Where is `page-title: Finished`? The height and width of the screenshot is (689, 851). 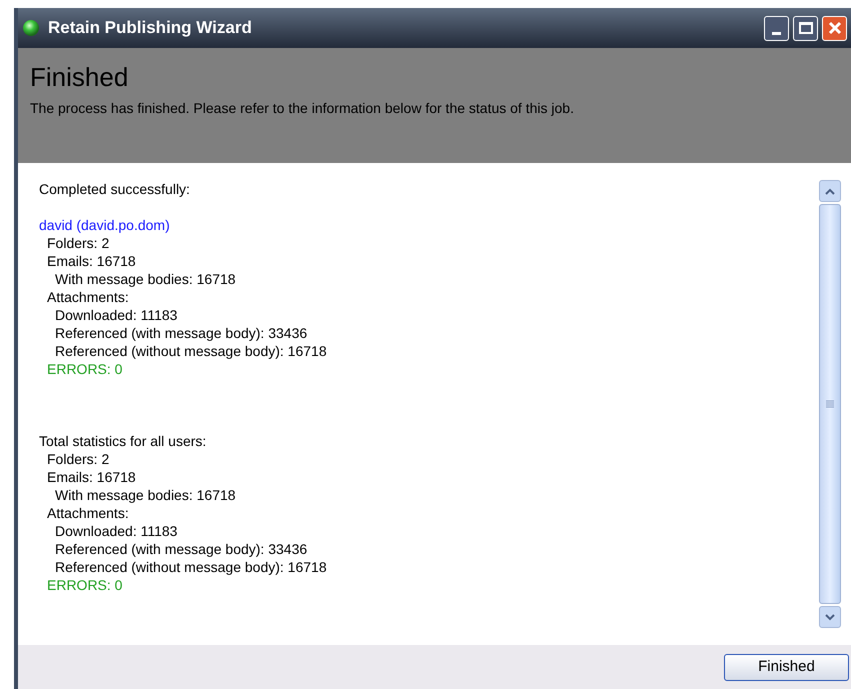
page-title: Finished is located at coordinates (79, 77).